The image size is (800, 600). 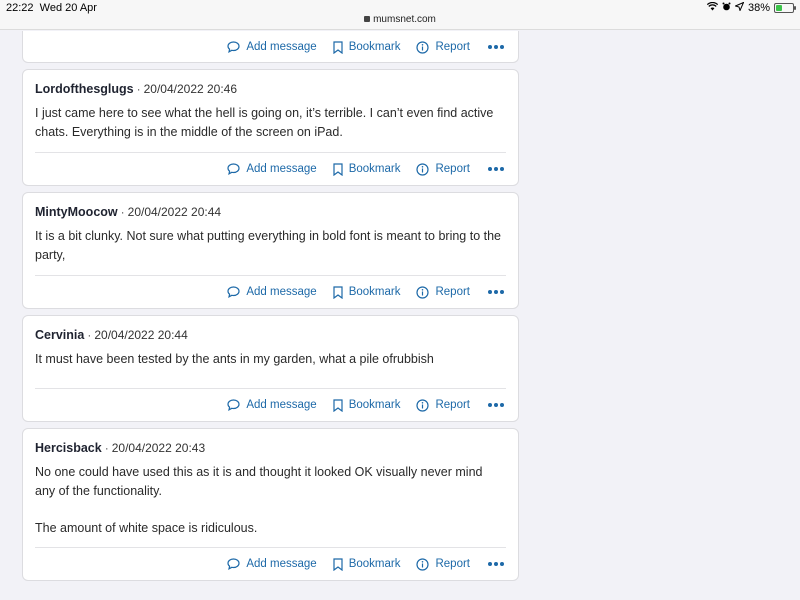 What do you see at coordinates (270, 443) in the screenshot?
I see `post-header: Hercisback · 20/04/2022 20:43` at bounding box center [270, 443].